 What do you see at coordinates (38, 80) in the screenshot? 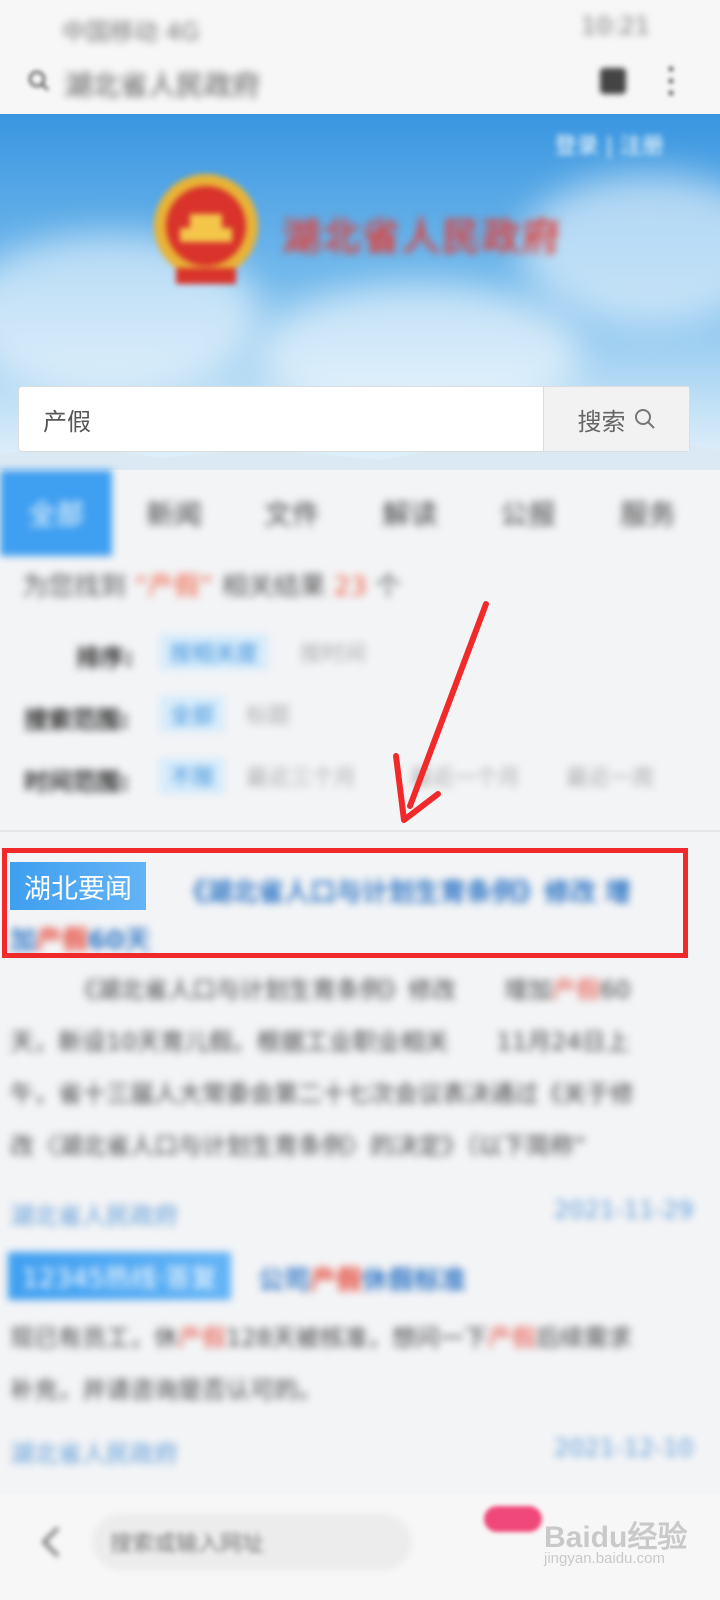
I see `search-icon` at bounding box center [38, 80].